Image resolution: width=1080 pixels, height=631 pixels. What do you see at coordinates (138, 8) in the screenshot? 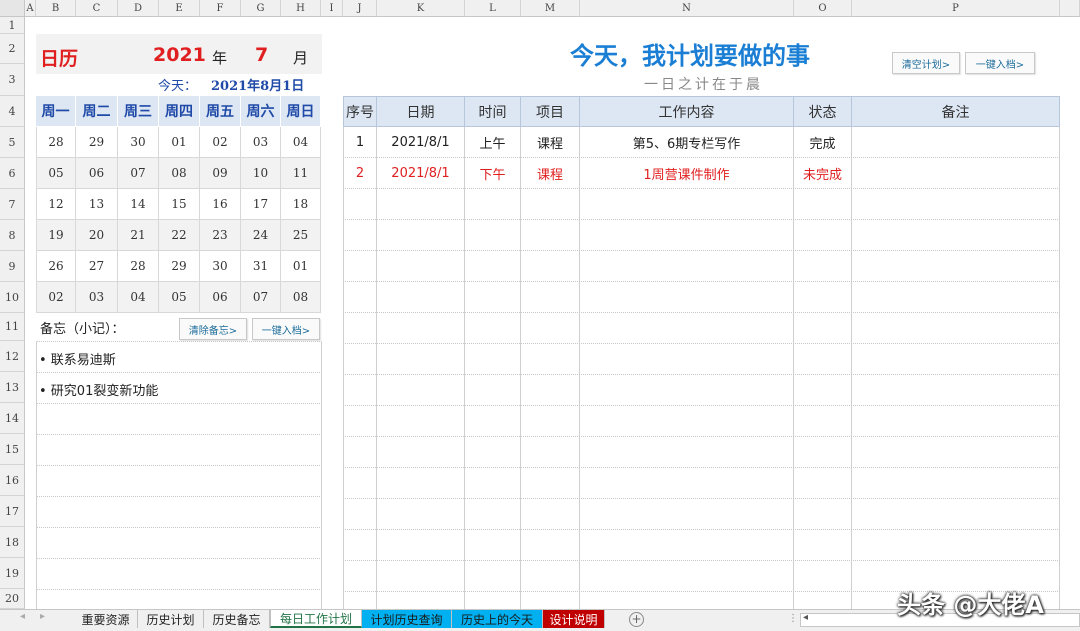
I see `column-header-D: D` at bounding box center [138, 8].